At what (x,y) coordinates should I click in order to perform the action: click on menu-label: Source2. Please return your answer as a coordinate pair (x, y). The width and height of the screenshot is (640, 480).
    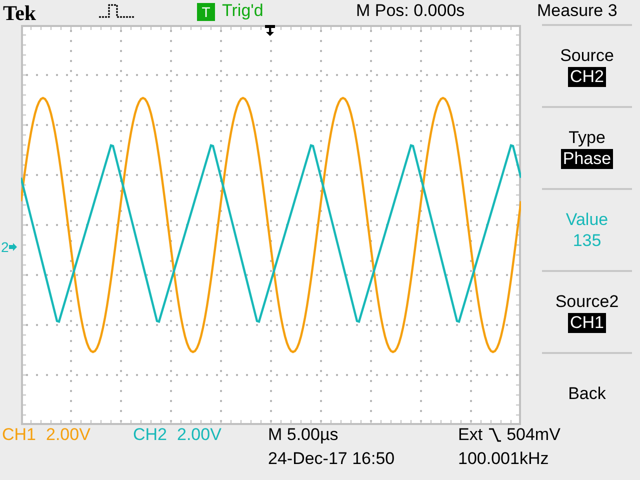
    Looking at the image, I should click on (587, 302).